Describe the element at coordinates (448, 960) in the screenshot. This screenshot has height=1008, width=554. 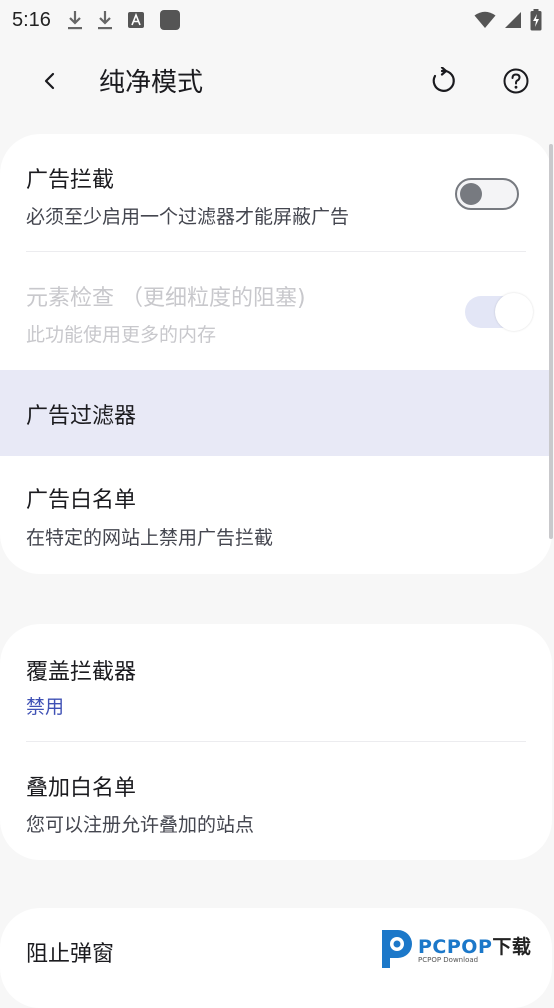
I see `watermark-subtext: PCPOP Download` at that location.